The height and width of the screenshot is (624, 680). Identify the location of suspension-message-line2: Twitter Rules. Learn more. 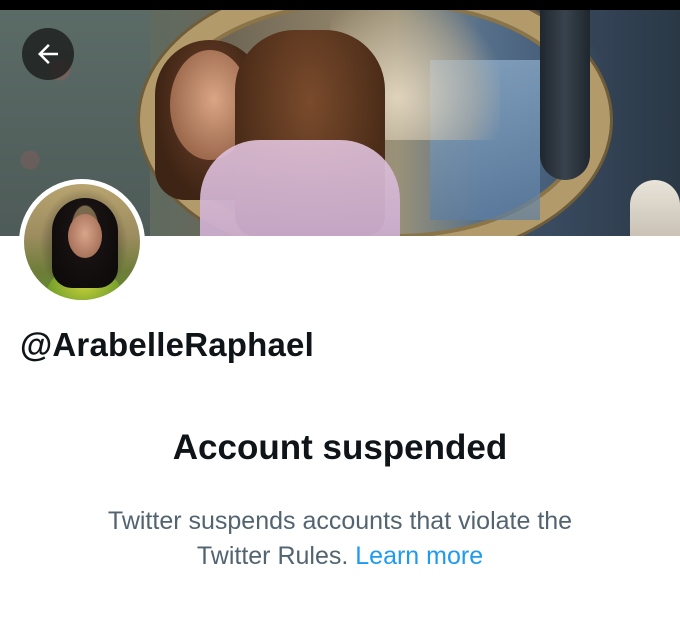
(340, 556).